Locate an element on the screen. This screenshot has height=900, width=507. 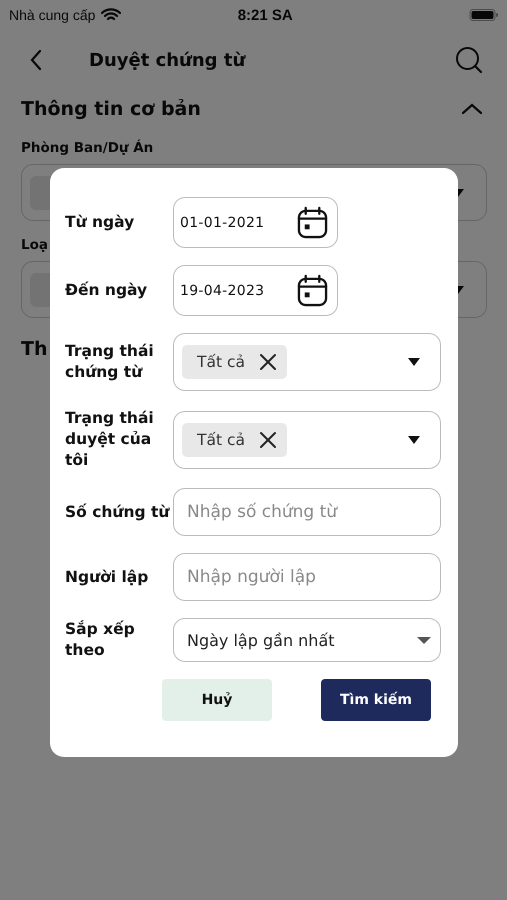
select-value: Ngày lập gần nhất is located at coordinates (261, 640).